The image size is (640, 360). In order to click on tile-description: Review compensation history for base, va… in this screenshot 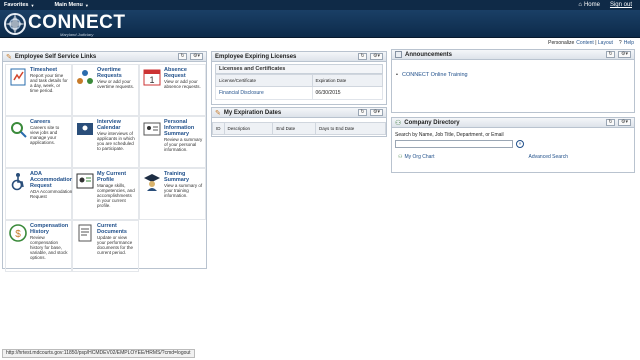, I will do `click(49, 247)`.